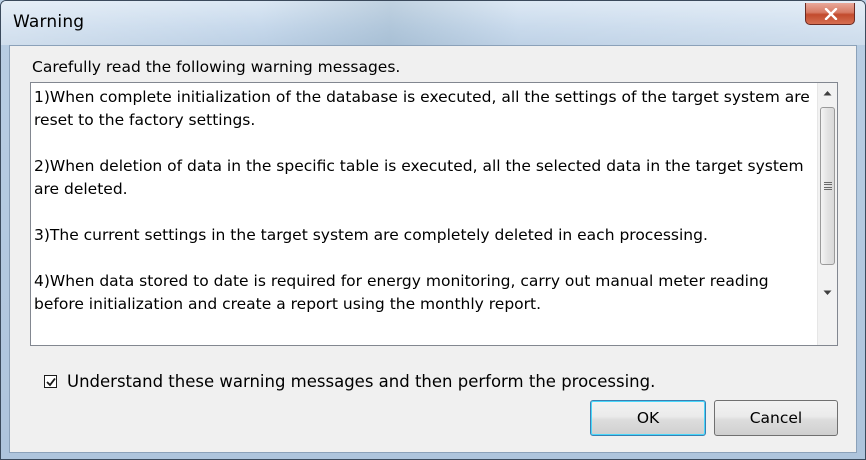  I want to click on checkmark-icon, so click(51, 382).